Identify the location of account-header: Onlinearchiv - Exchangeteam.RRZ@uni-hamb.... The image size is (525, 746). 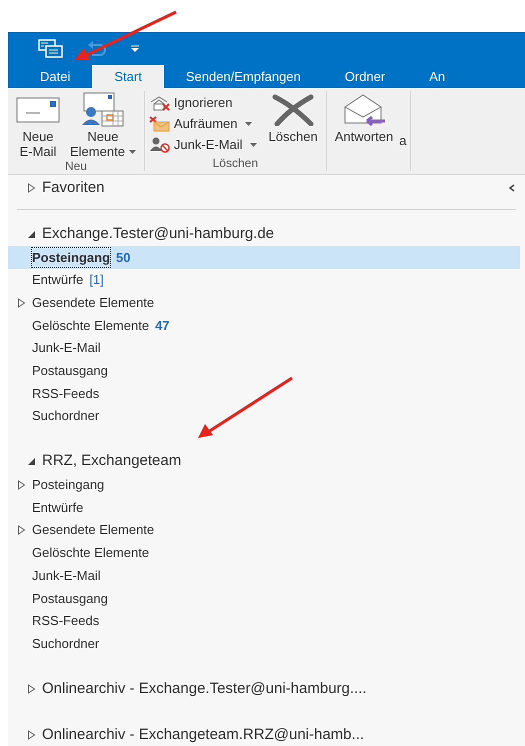
(203, 735).